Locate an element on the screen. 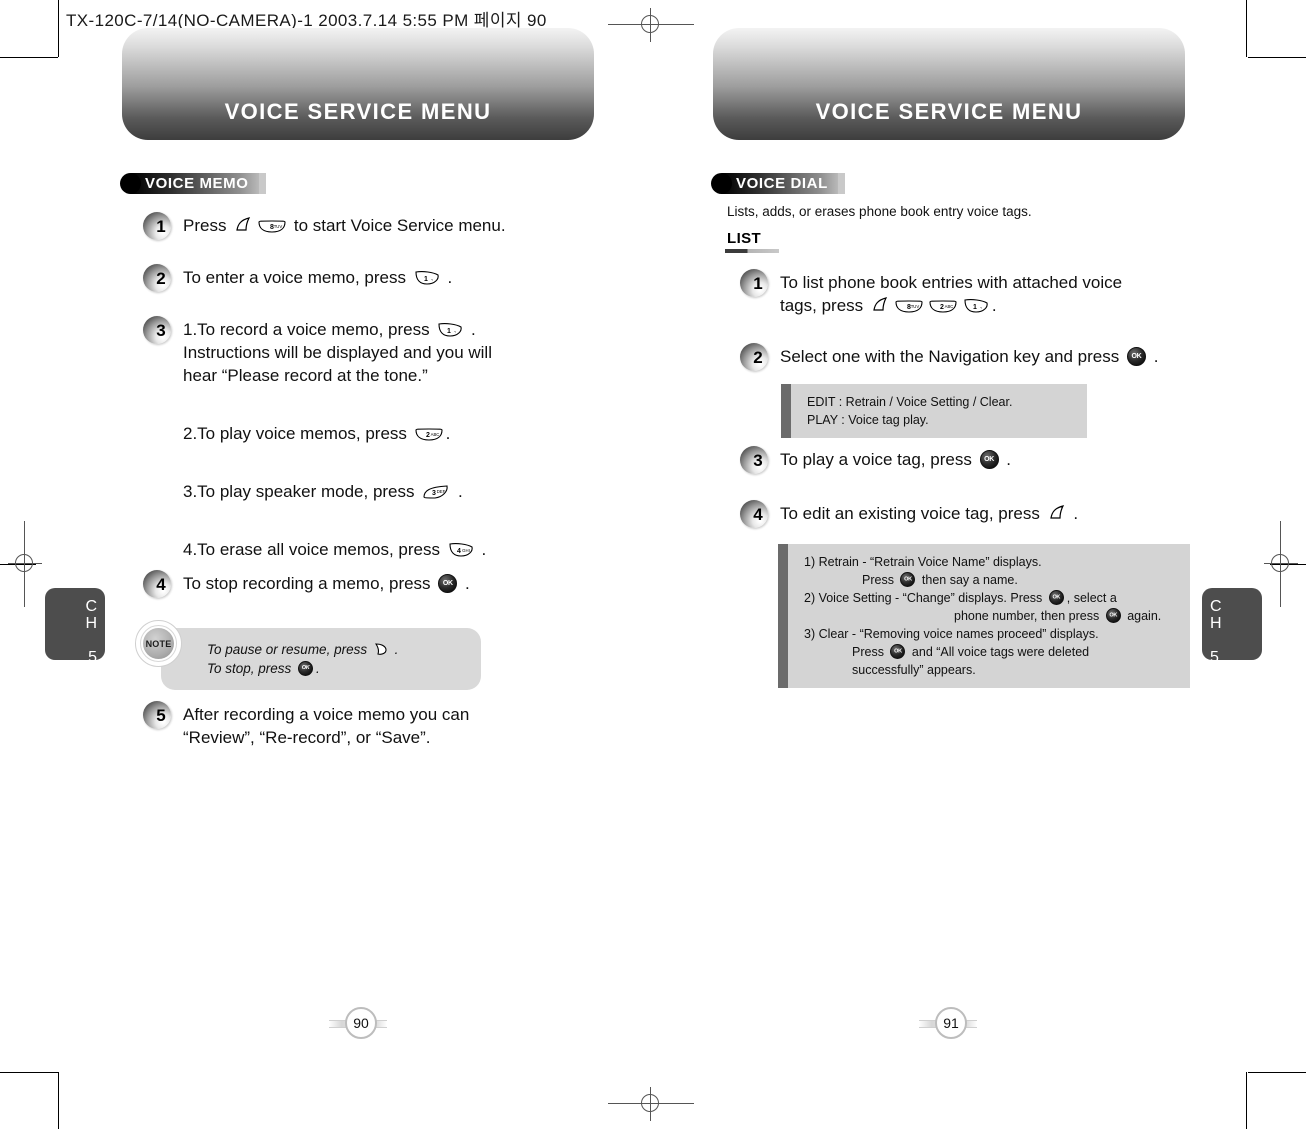 This screenshot has height=1129, width=1306. crop-mark-top-left-horizontal is located at coordinates (29, 57).